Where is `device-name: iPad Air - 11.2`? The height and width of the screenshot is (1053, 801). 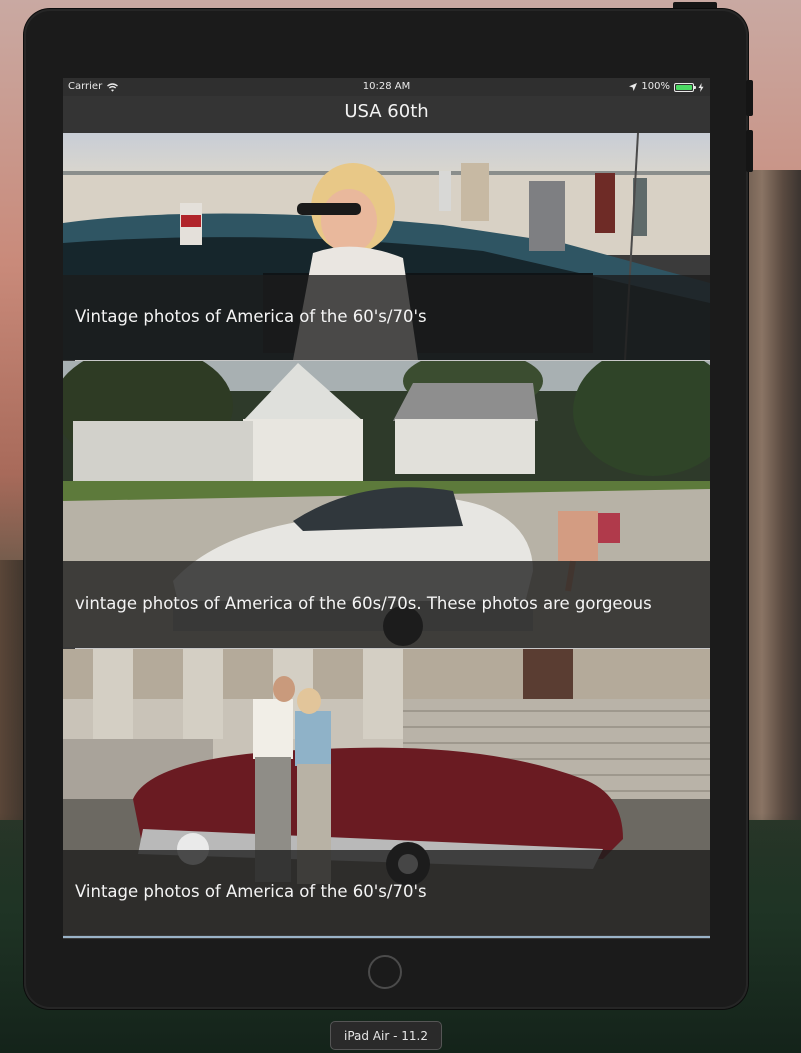
device-name: iPad Air - 11.2 is located at coordinates (386, 1036).